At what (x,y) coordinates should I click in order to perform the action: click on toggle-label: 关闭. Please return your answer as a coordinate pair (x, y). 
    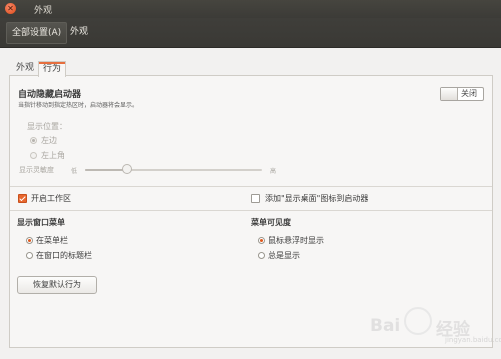
    Looking at the image, I should click on (469, 93).